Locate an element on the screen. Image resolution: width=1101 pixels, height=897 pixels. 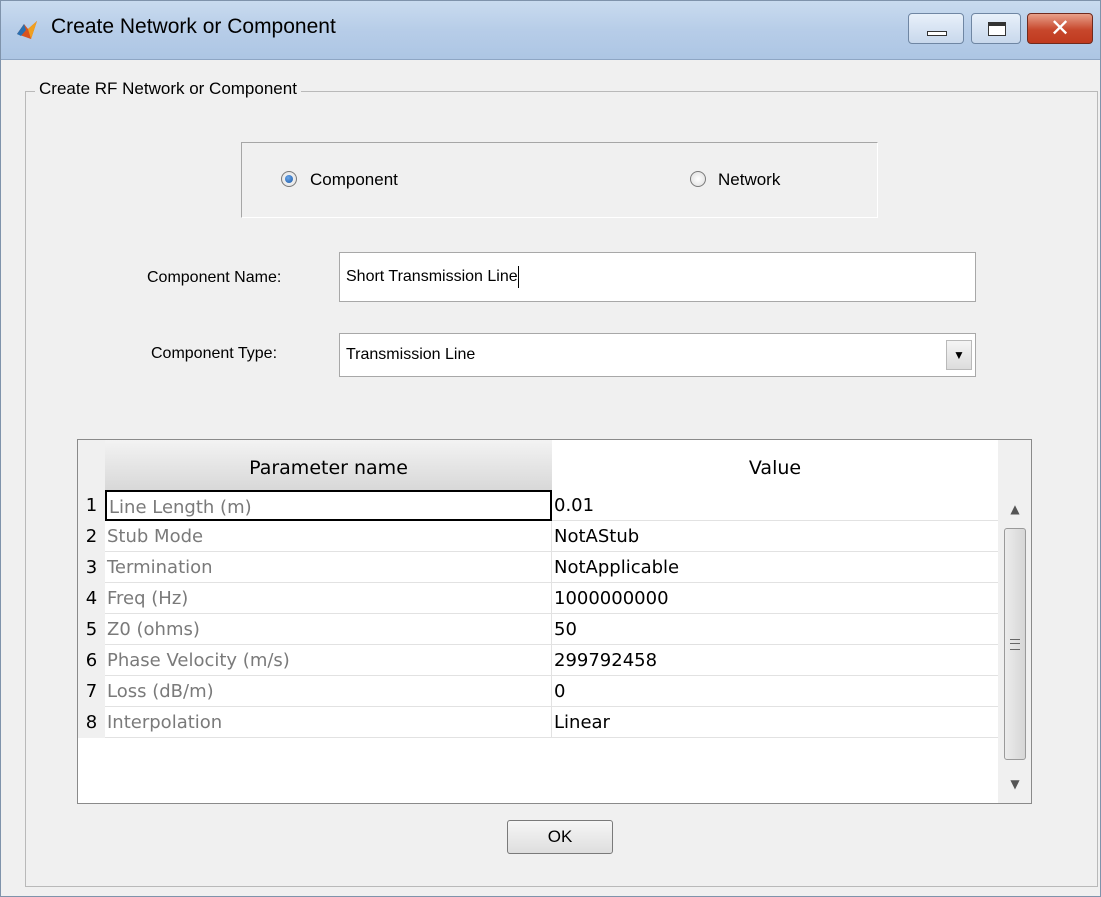
maximize-button is located at coordinates (996, 28).